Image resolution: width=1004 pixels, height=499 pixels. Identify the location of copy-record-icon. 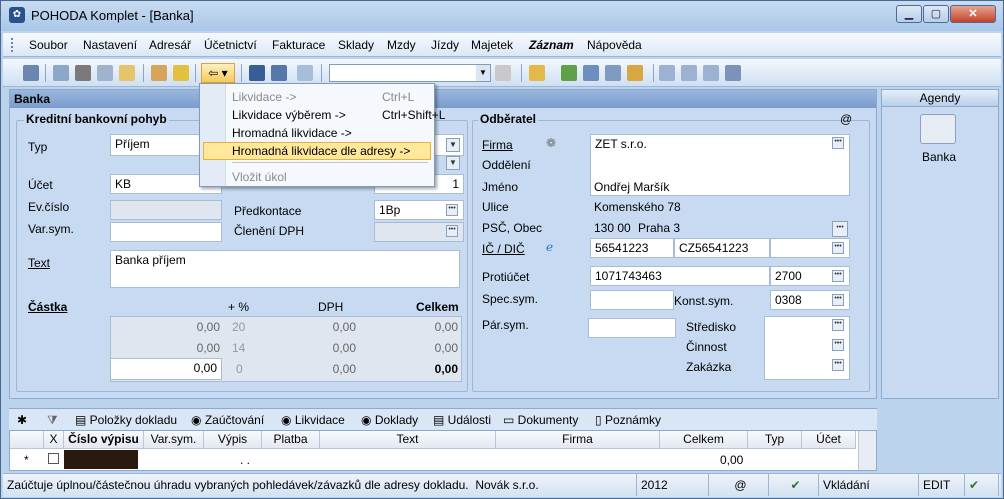
(61, 73).